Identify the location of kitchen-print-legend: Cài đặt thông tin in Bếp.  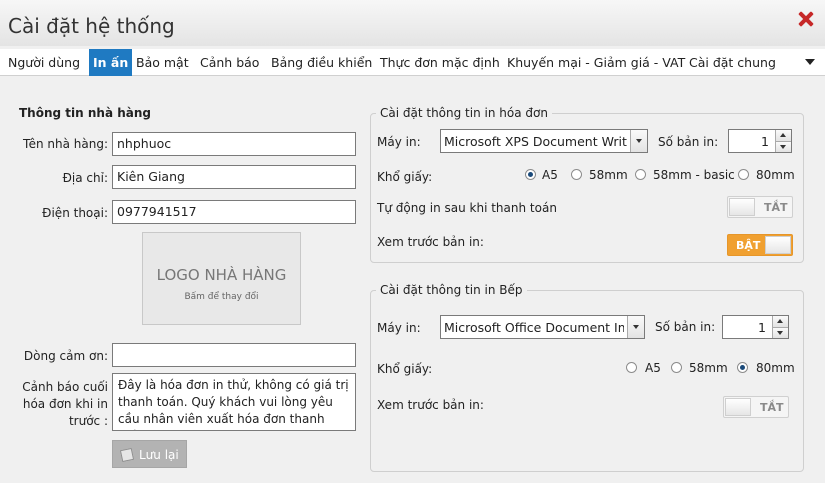
(451, 290).